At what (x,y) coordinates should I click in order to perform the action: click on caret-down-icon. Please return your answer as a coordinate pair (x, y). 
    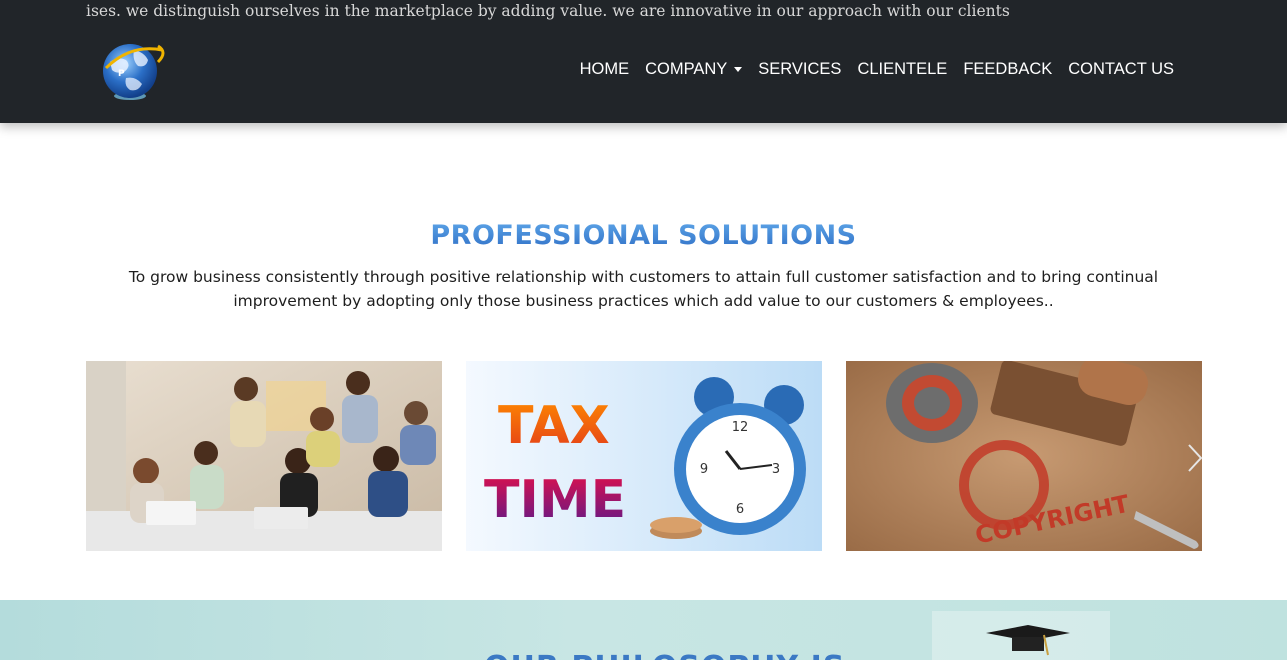
    Looking at the image, I should click on (738, 69).